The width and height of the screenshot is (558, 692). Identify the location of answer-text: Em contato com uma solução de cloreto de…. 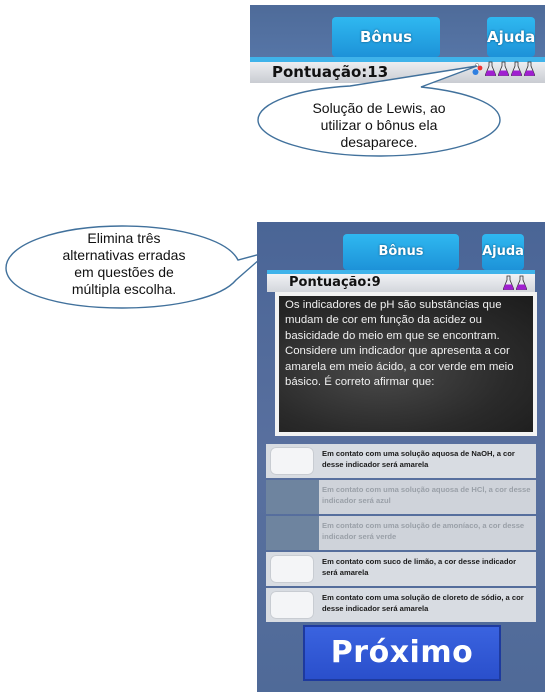
(423, 603).